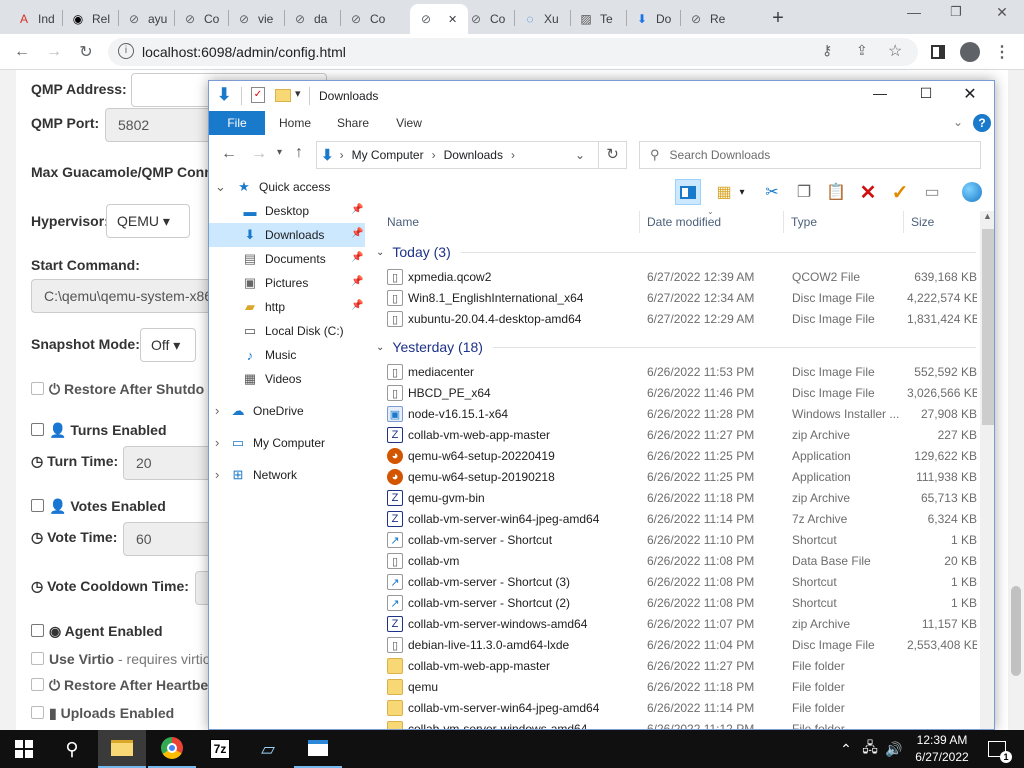 The image size is (1024, 768). Describe the element at coordinates (259, 154) in the screenshot. I see `explorer-forward-icon: →` at that location.